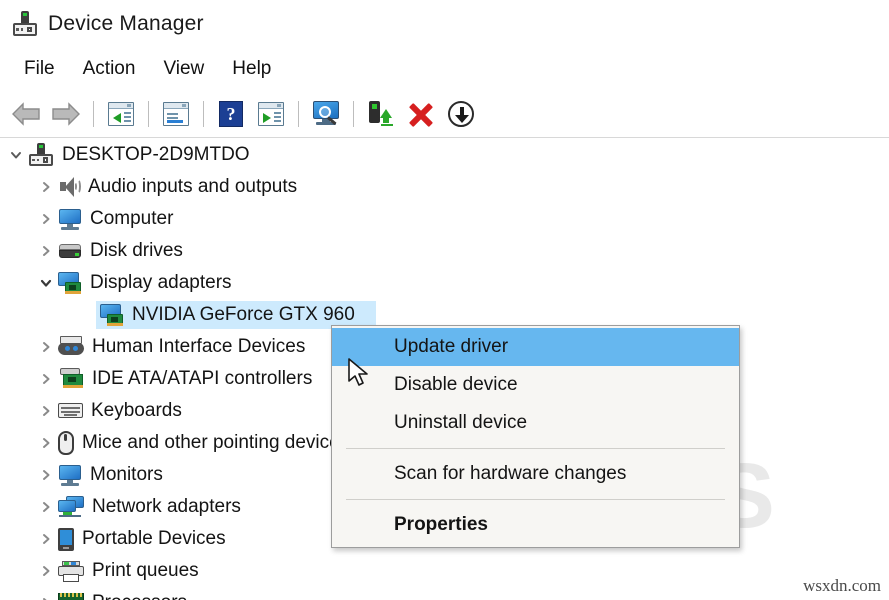 The height and width of the screenshot is (600, 889). I want to click on monitor-magnifier-icon, so click(326, 113).